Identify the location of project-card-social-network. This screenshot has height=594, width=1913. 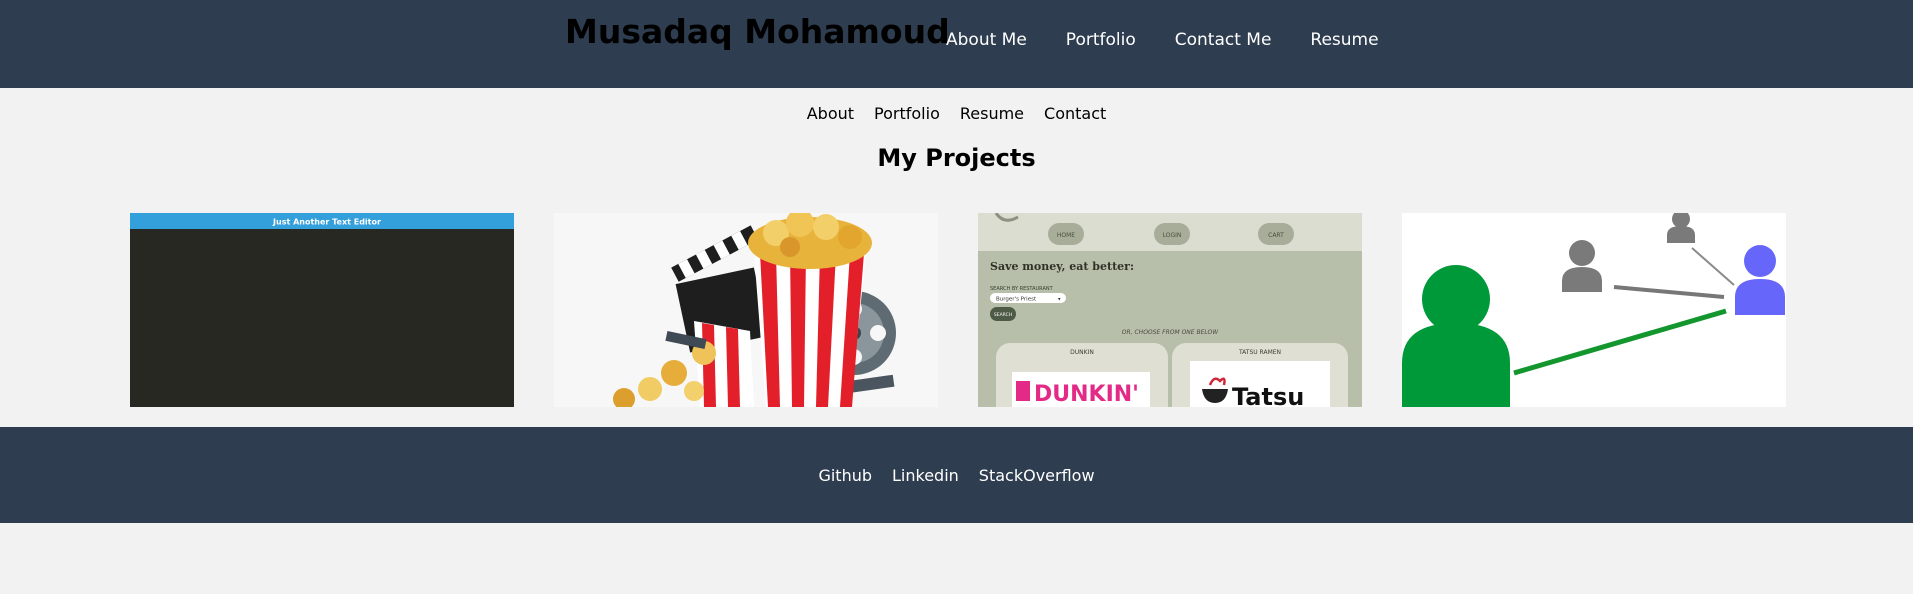
(1594, 310).